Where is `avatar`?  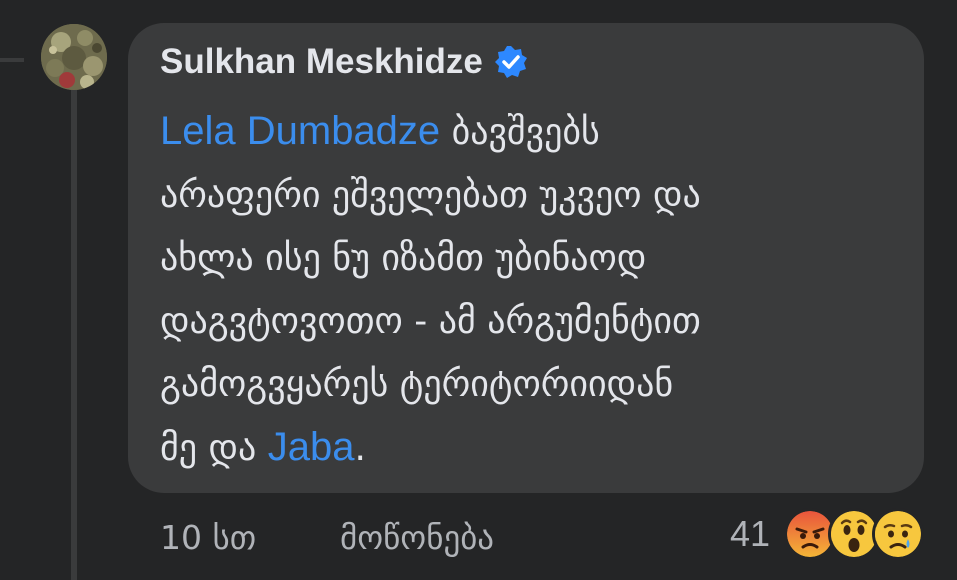 avatar is located at coordinates (74, 57).